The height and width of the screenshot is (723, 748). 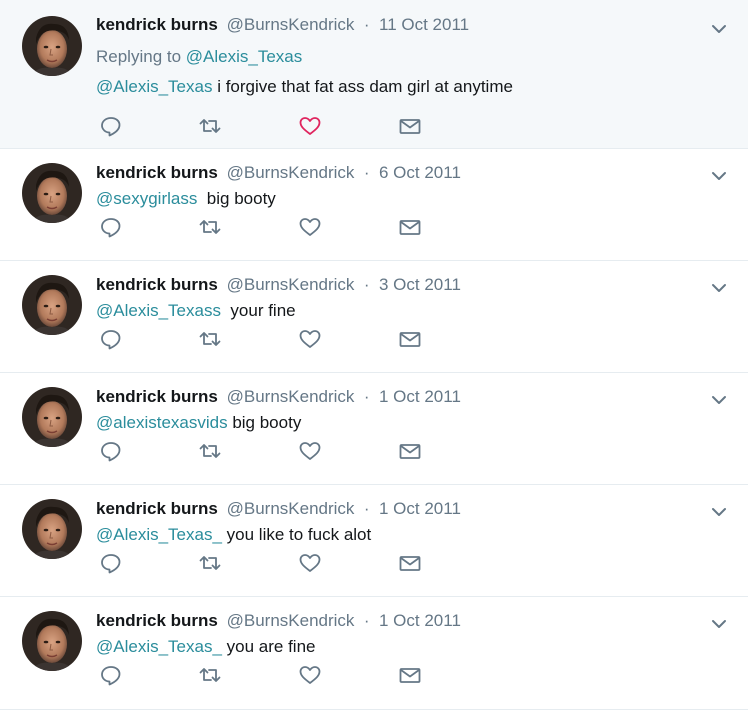 I want to click on replying-to-link: @Alexis_Texas, so click(x=244, y=56).